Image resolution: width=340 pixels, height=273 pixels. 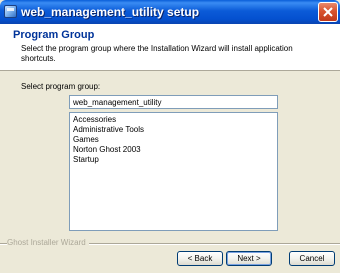 What do you see at coordinates (200, 258) in the screenshot?
I see `back-button: < Back` at bounding box center [200, 258].